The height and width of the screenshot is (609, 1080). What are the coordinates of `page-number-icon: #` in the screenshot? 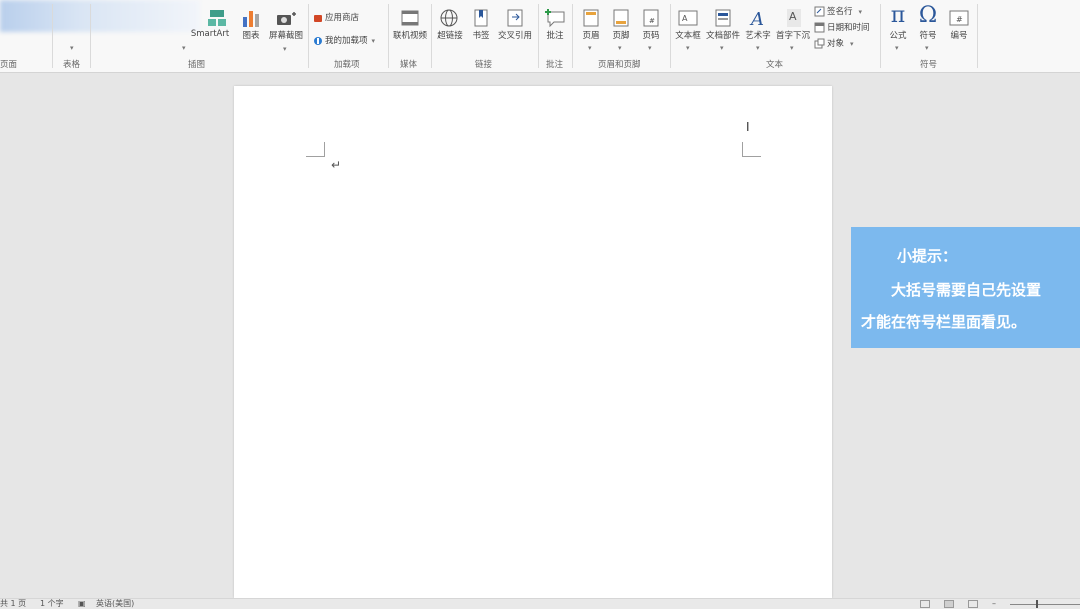 It's located at (651, 18).